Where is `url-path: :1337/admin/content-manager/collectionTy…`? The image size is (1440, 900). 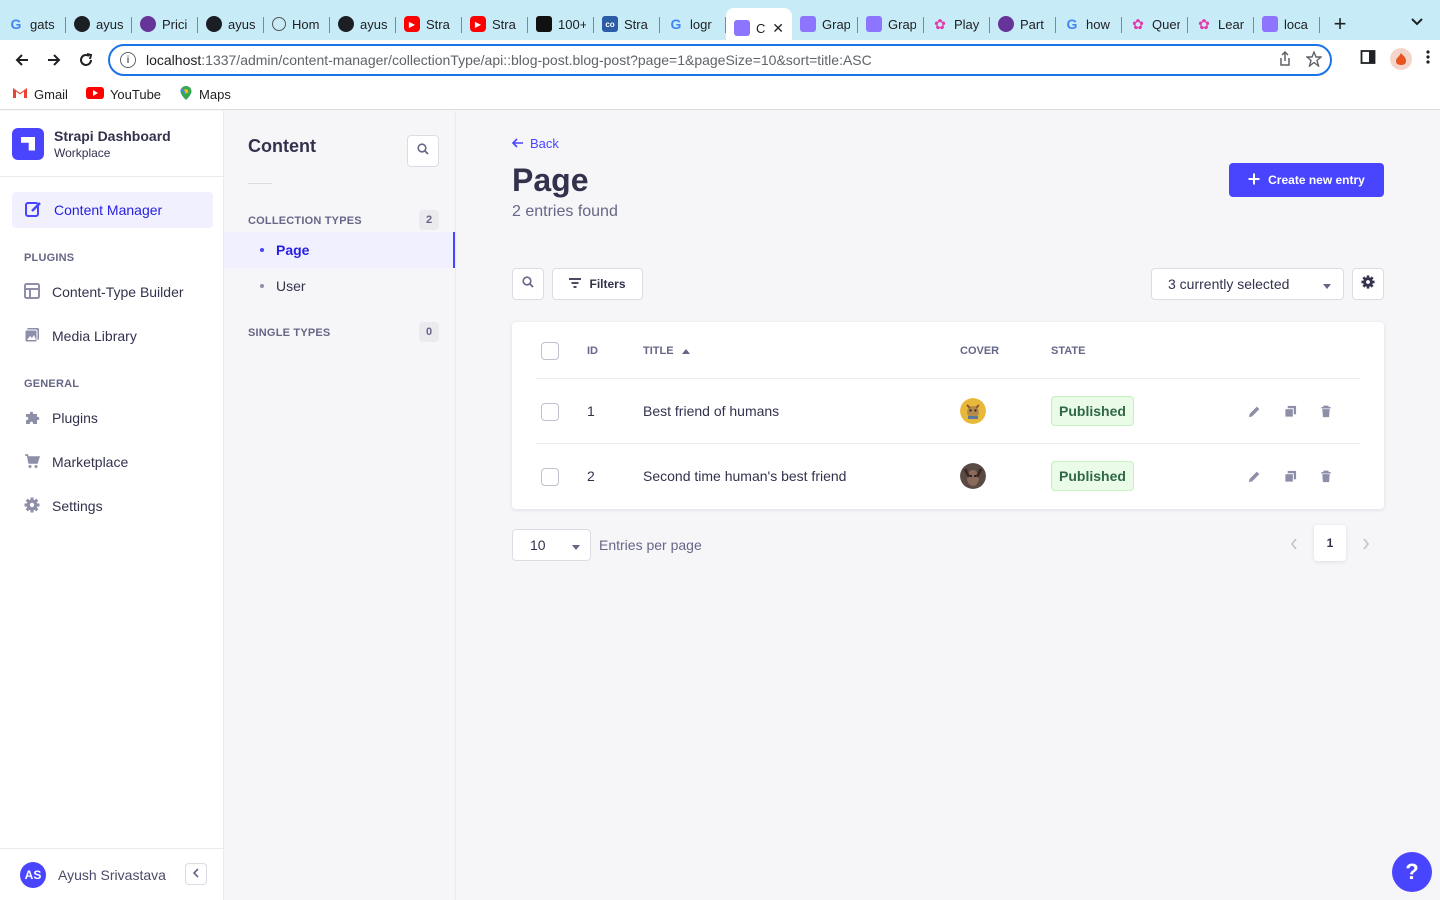 url-path: :1337/admin/content-manager/collectionTy… is located at coordinates (536, 60).